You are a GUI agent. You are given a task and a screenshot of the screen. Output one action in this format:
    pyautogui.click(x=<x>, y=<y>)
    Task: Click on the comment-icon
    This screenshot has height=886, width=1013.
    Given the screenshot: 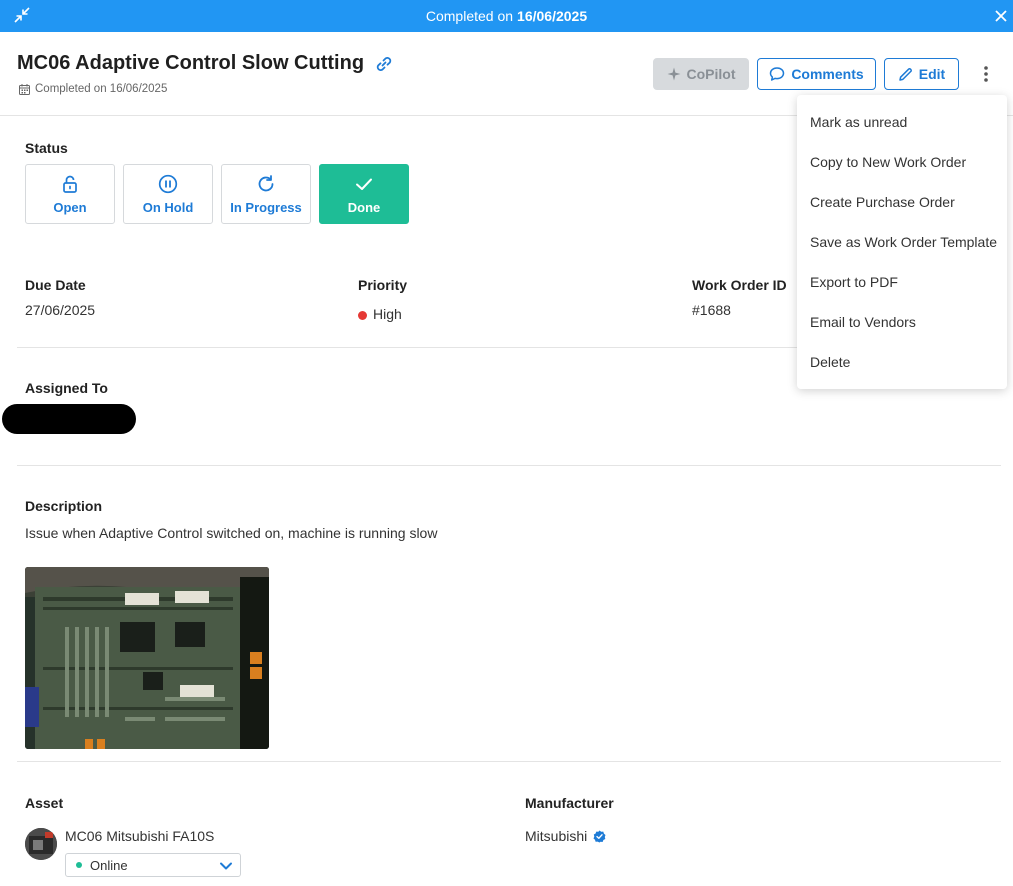 What is the action you would take?
    pyautogui.click(x=777, y=74)
    